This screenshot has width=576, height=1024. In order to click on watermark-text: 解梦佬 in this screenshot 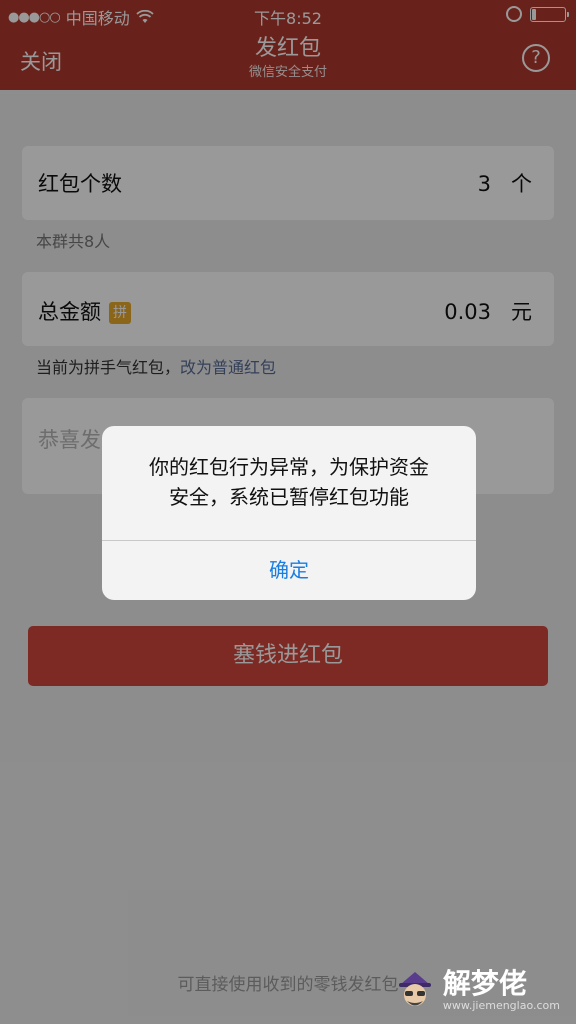, I will do `click(484, 983)`.